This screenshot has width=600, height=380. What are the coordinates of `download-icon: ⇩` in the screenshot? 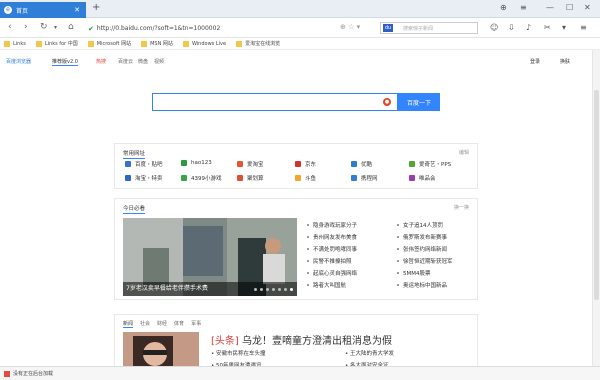 It's located at (511, 27).